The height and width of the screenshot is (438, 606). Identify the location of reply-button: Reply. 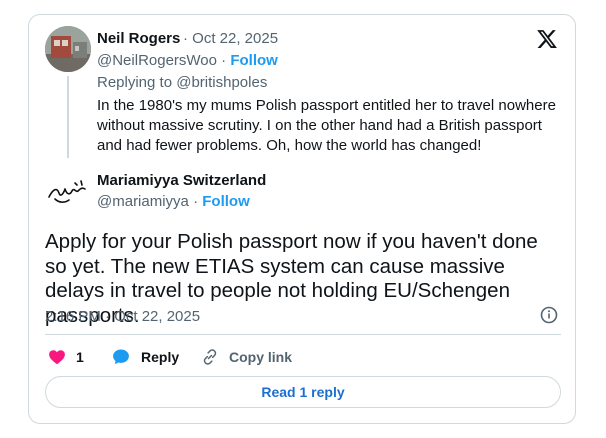
(145, 357).